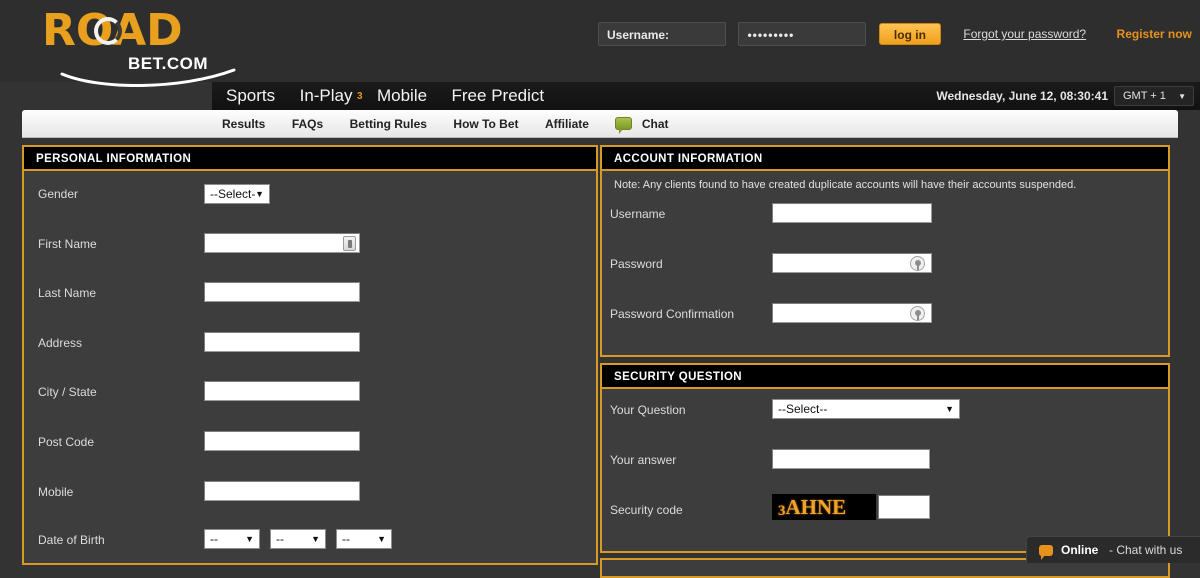 Image resolution: width=1200 pixels, height=578 pixels. I want to click on gender-label: Gender, so click(58, 194).